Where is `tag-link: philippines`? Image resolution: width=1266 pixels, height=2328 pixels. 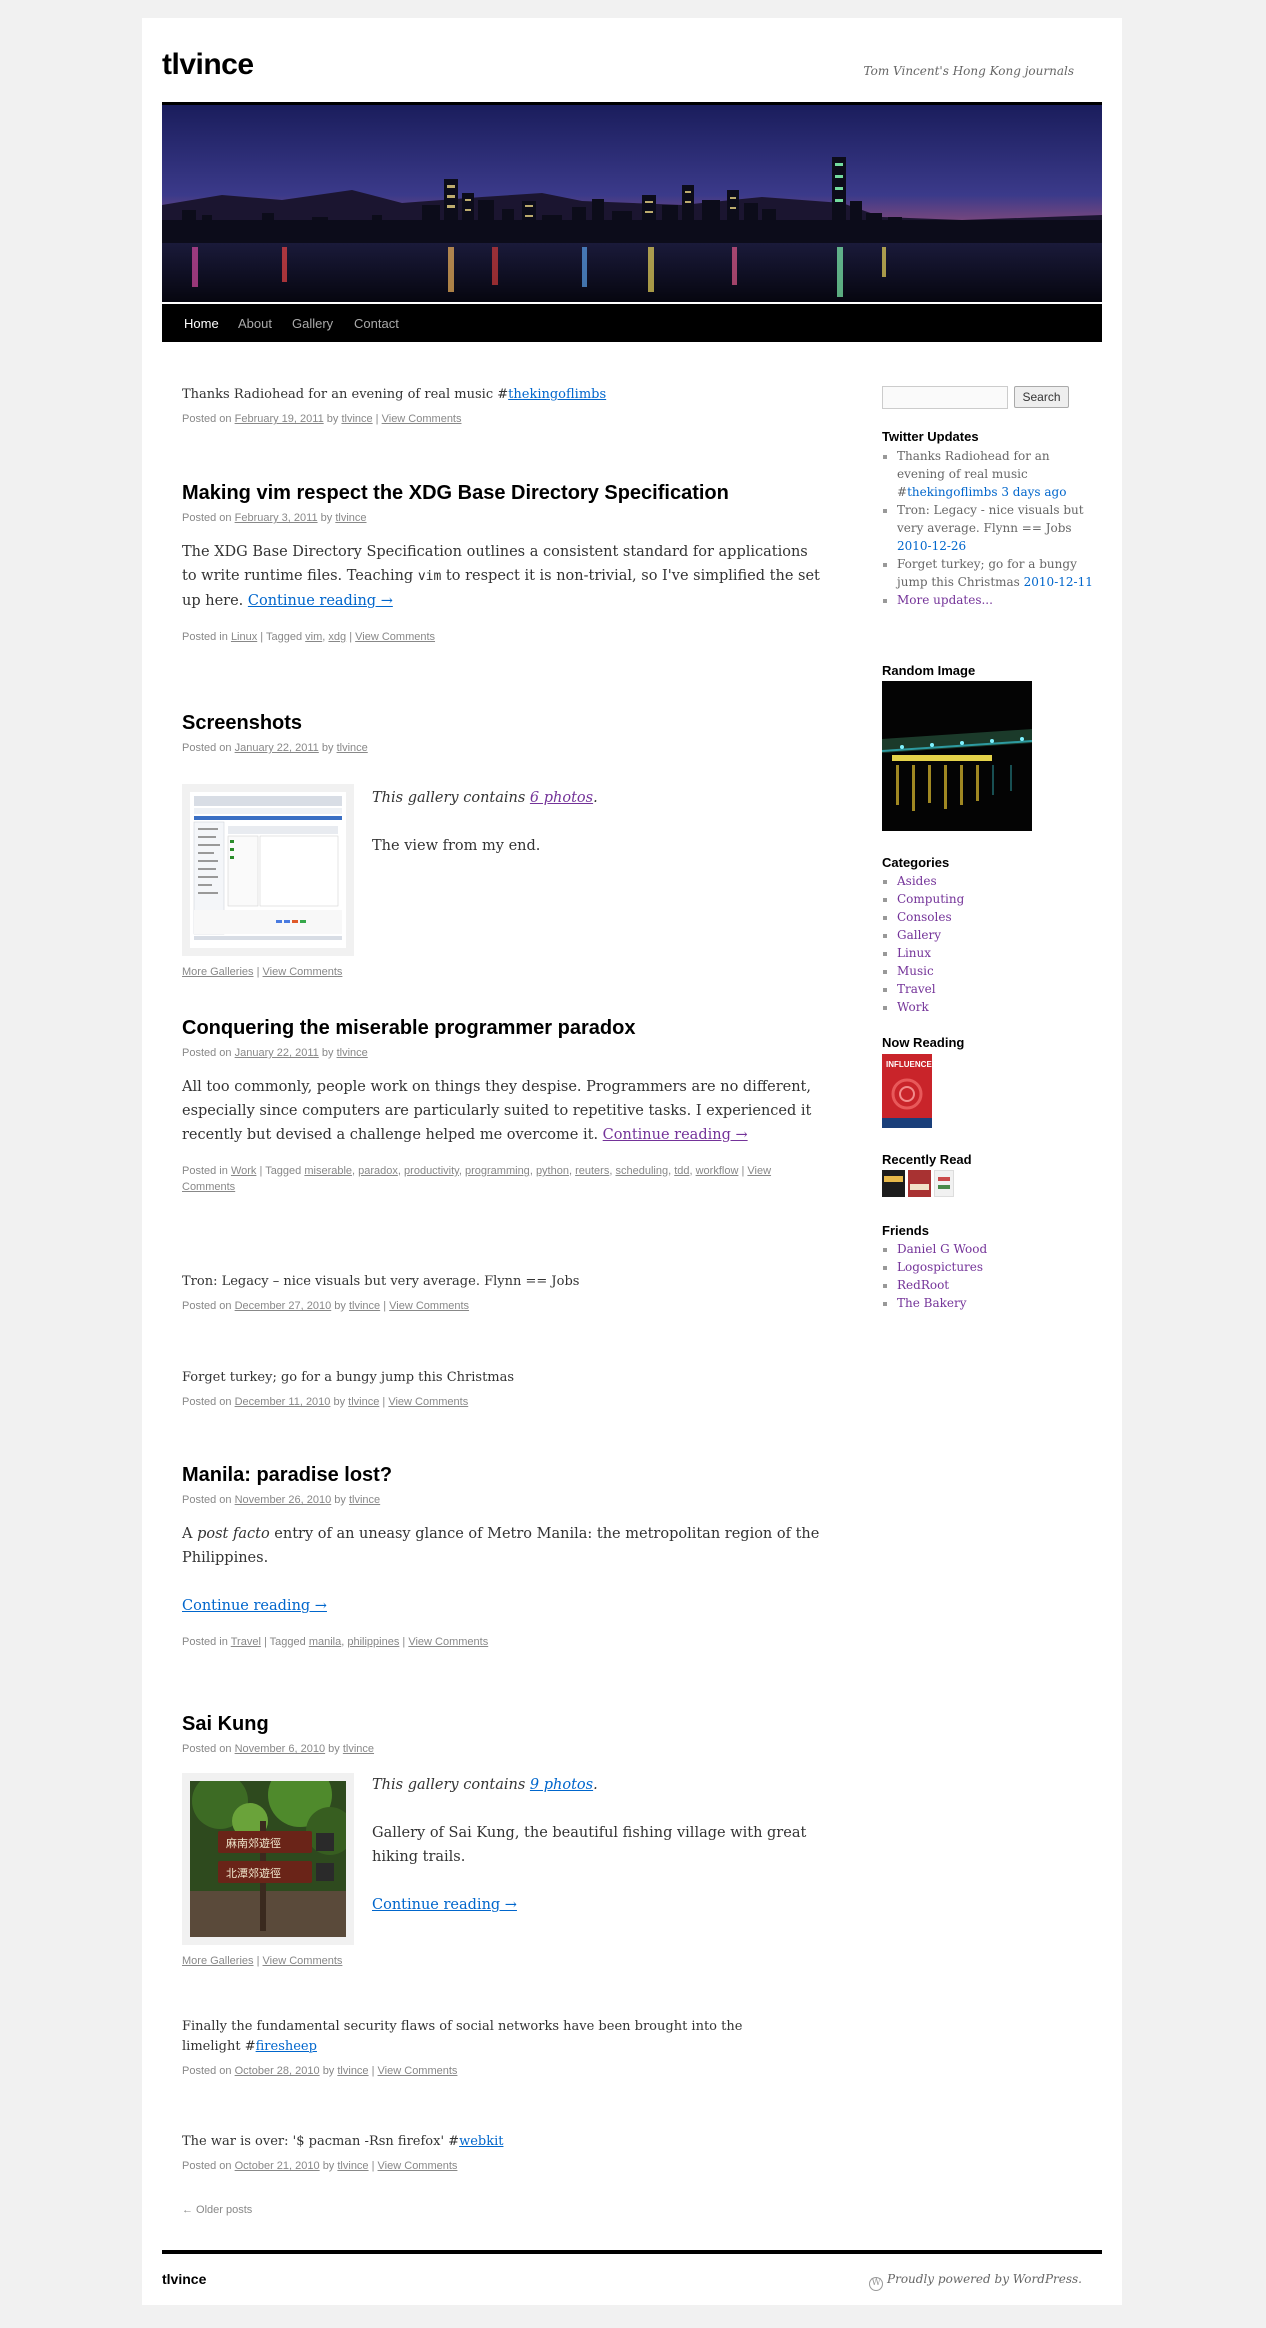 tag-link: philippines is located at coordinates (373, 1642).